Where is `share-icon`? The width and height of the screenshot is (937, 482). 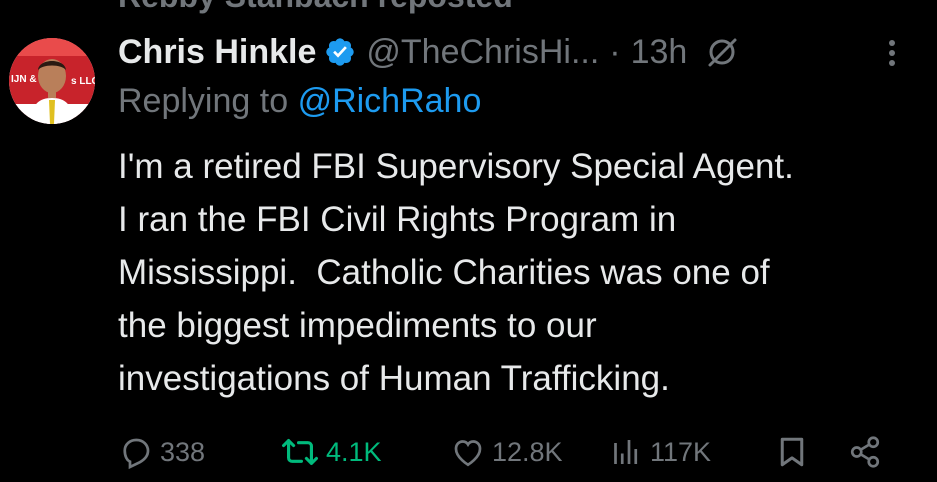 share-icon is located at coordinates (865, 452).